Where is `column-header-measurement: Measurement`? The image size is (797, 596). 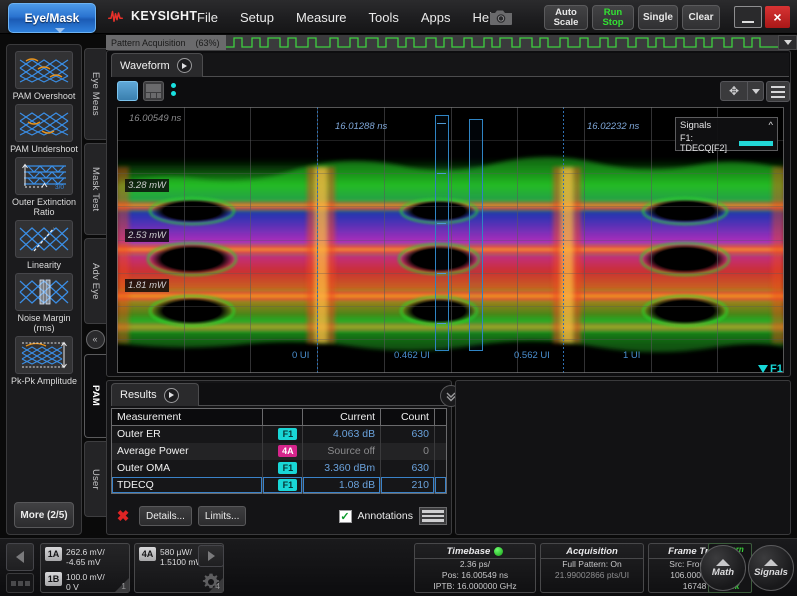 column-header-measurement: Measurement is located at coordinates (187, 417).